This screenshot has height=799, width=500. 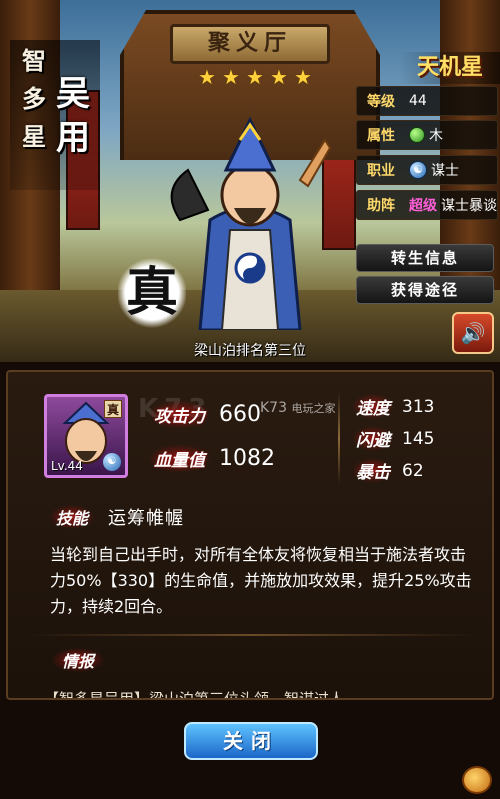 I want to click on rebirth-info-button: 转生信息, so click(x=425, y=258).